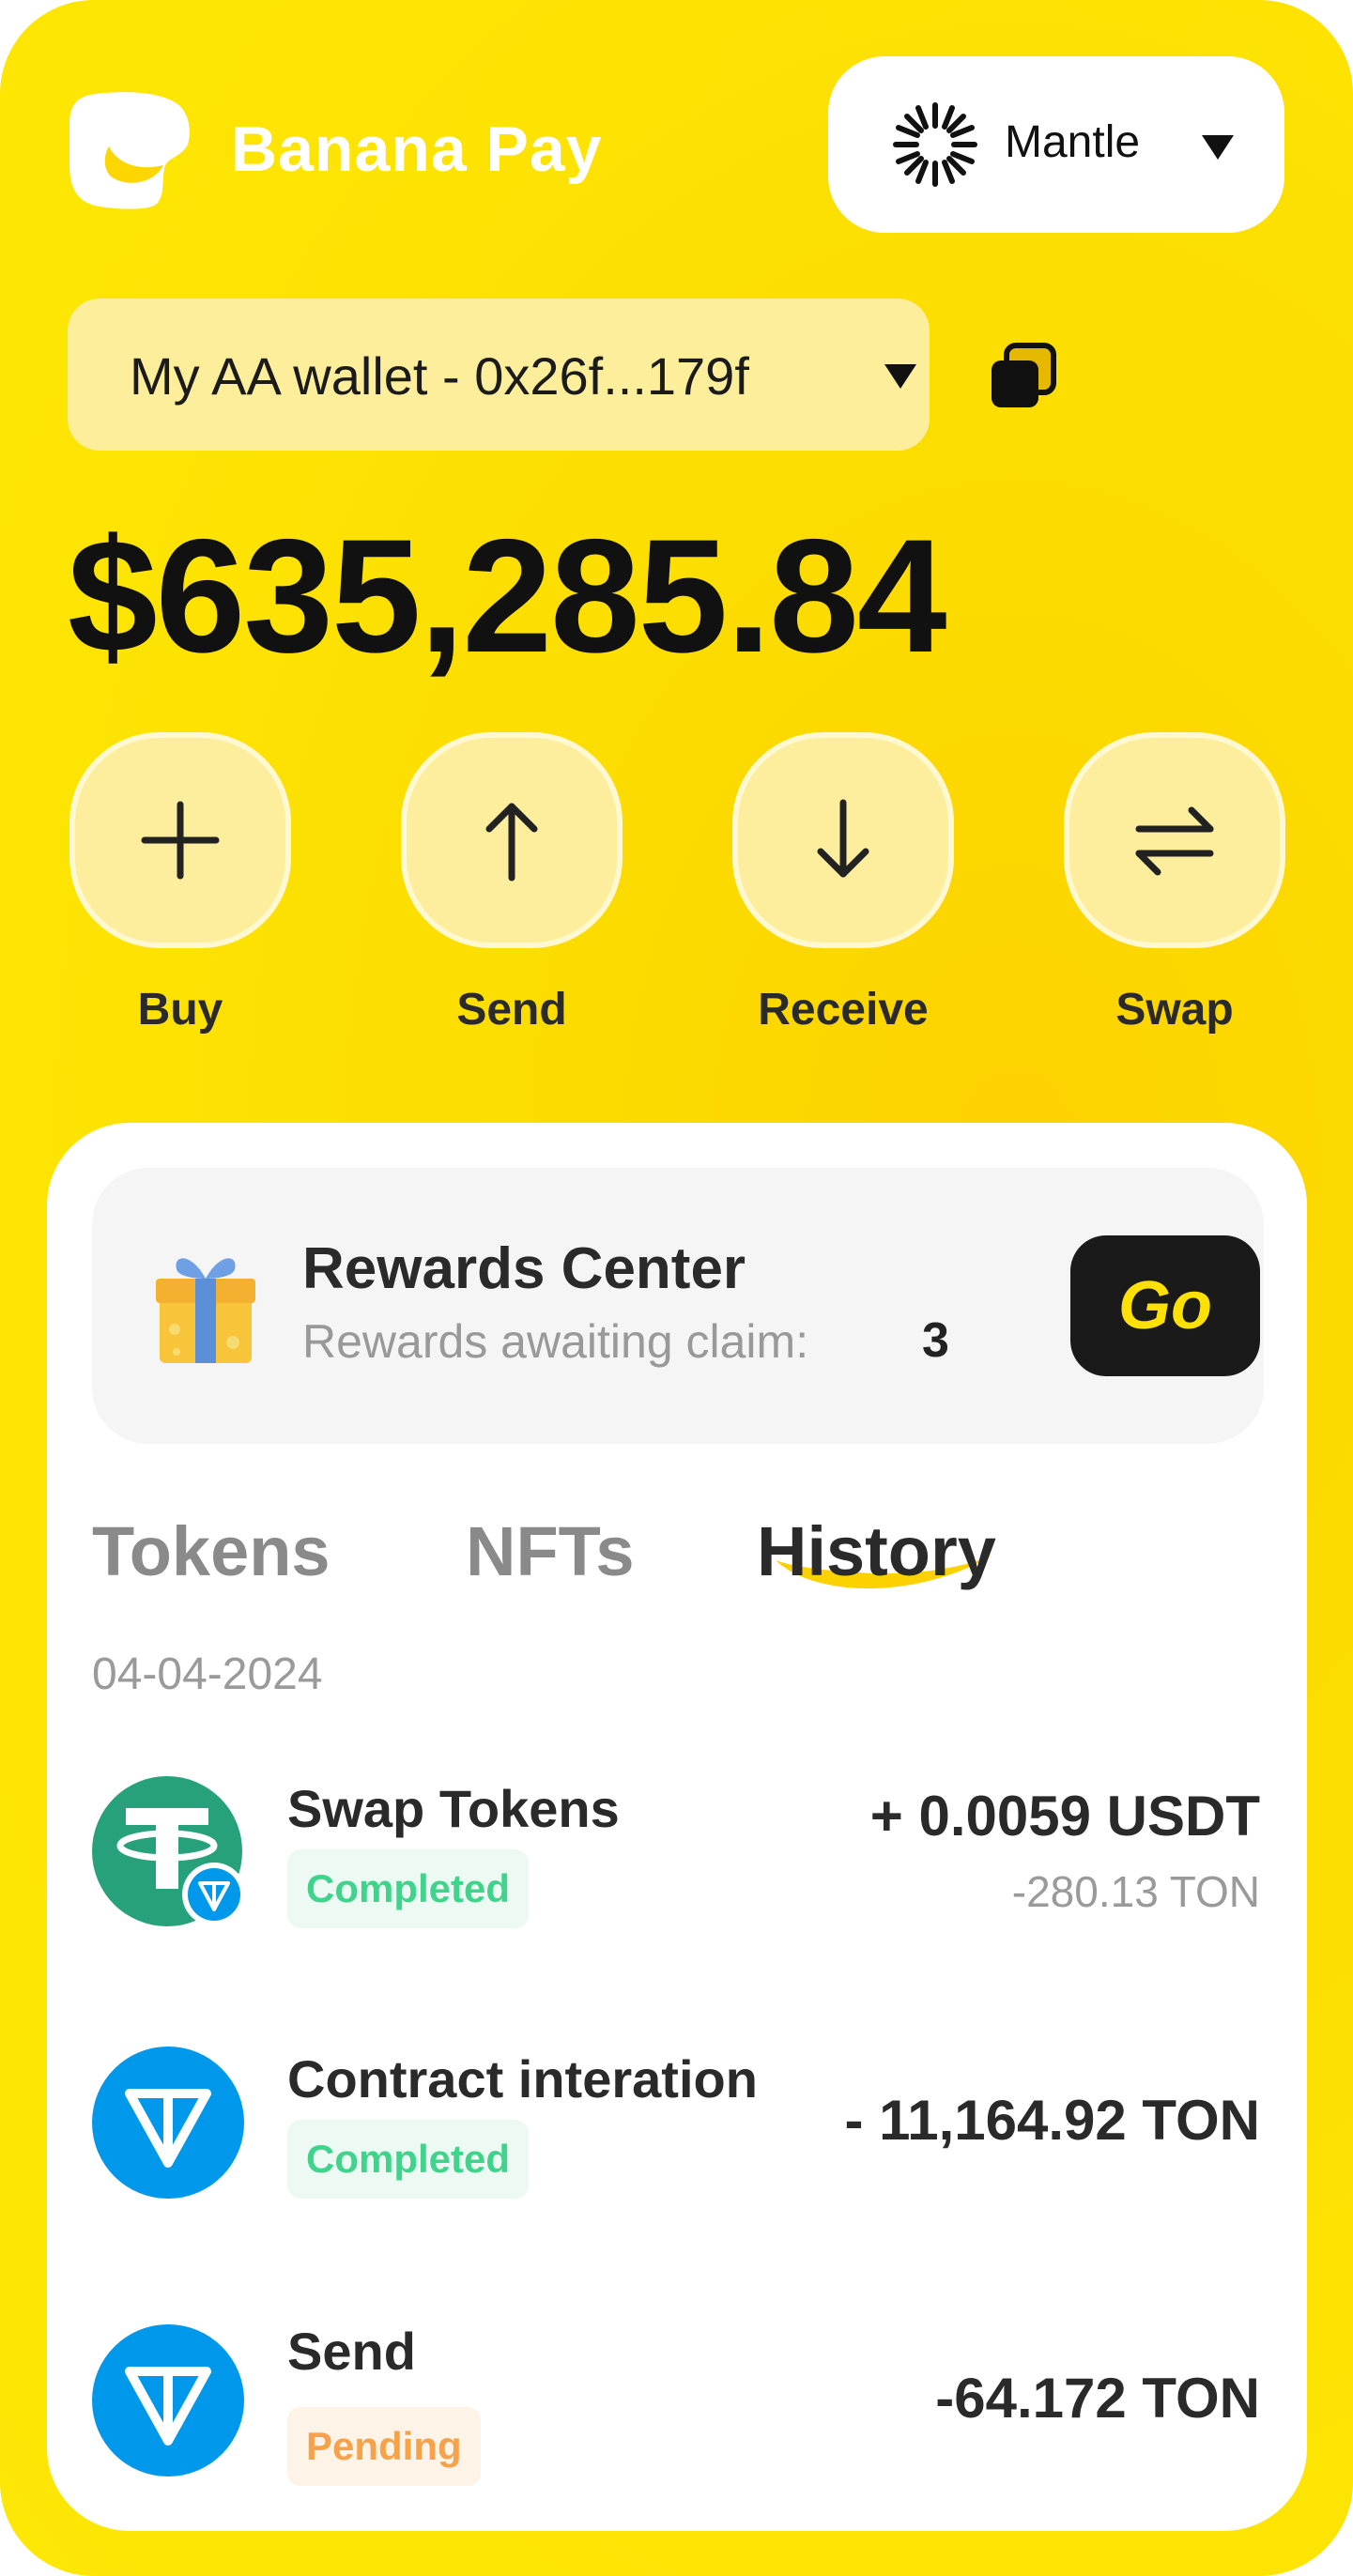 The height and width of the screenshot is (2576, 1353). Describe the element at coordinates (1022, 377) in the screenshot. I see `copy-icon` at that location.